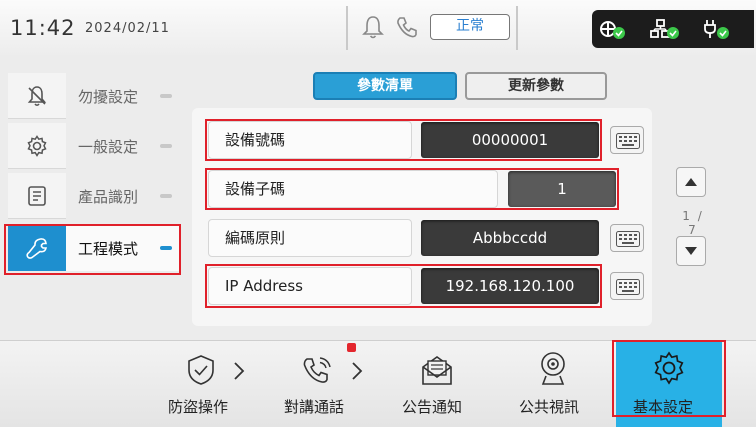 Image resolution: width=756 pixels, height=427 pixels. I want to click on shield-check-icon, so click(201, 370).